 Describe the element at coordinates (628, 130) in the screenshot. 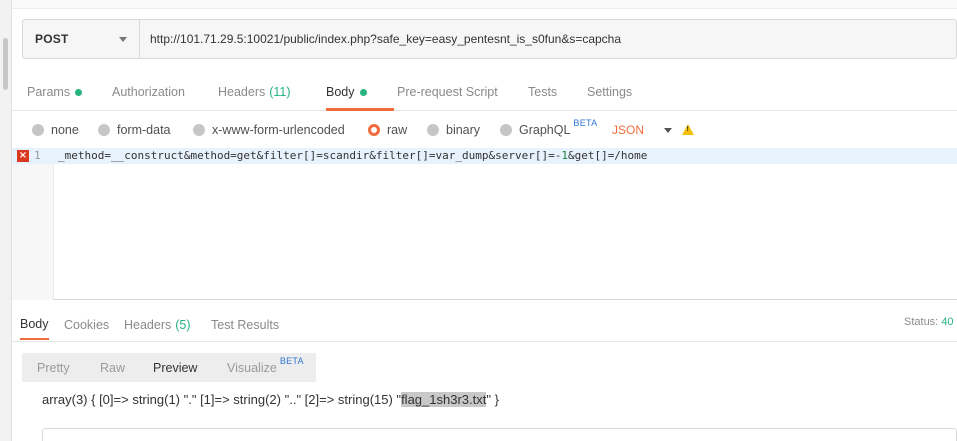

I see `raw-format-label: JSON` at that location.